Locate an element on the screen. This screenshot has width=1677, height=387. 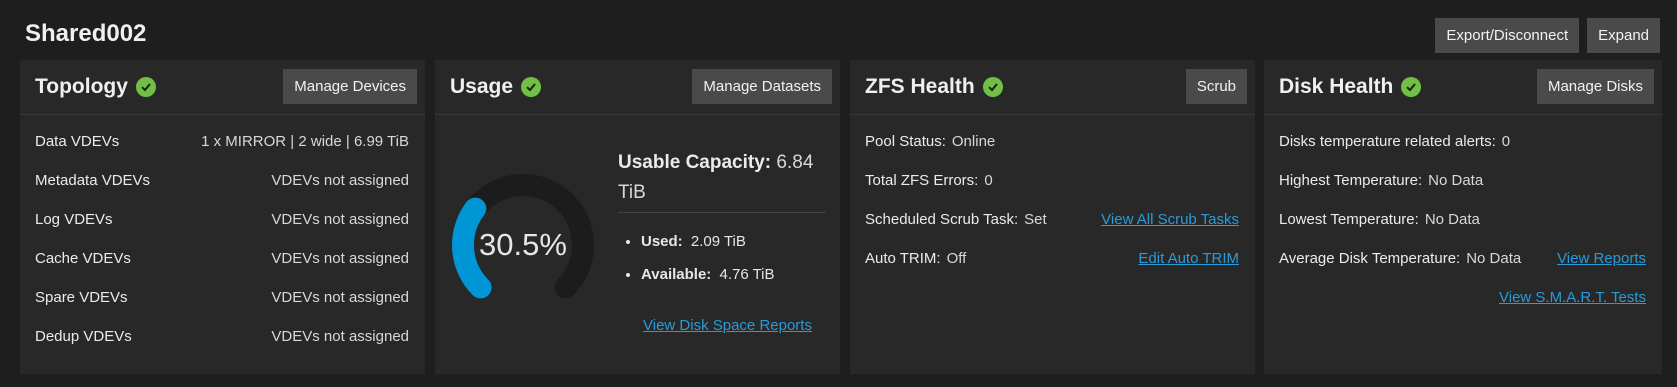
pool-actions: Export/Disconnect Expand is located at coordinates (1547, 35).